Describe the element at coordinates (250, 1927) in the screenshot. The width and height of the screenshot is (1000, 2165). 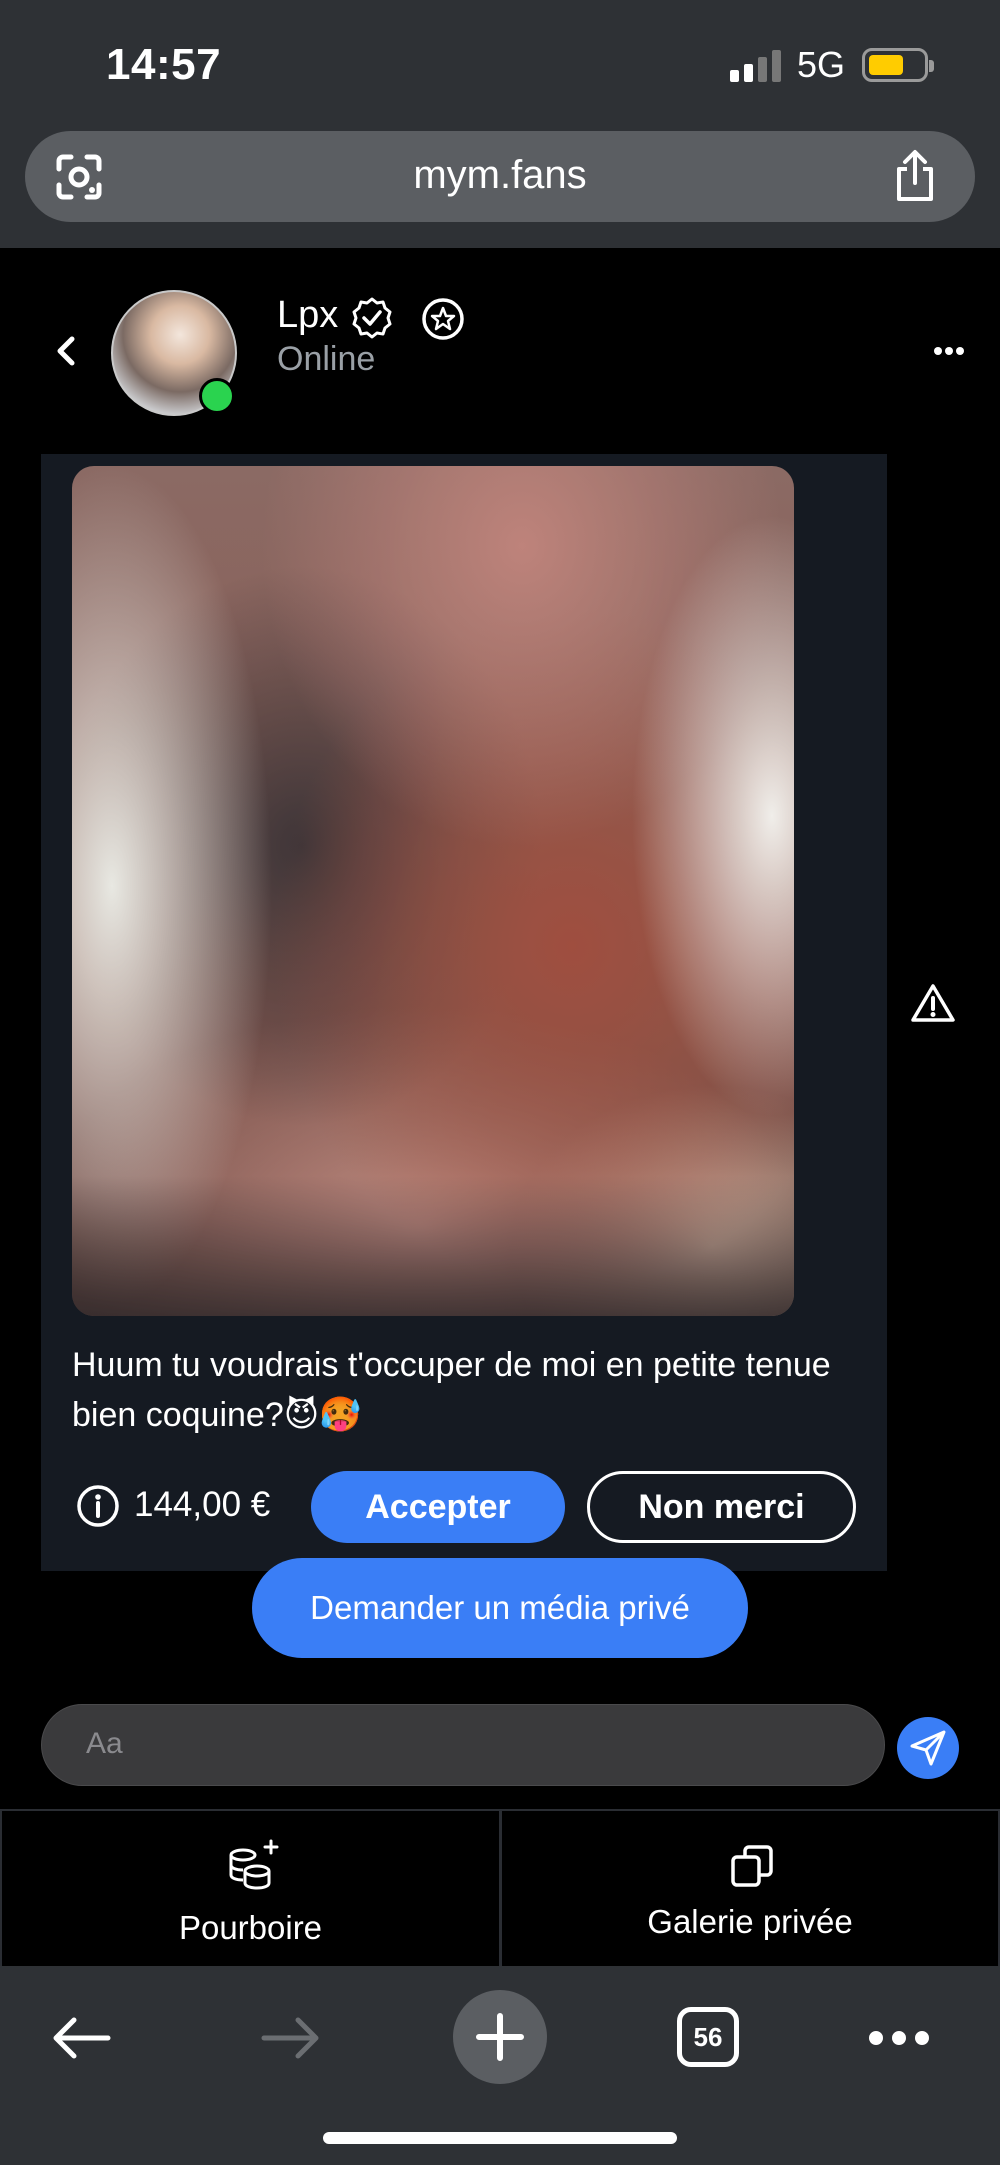
I see `tip-label: Pourboire` at that location.